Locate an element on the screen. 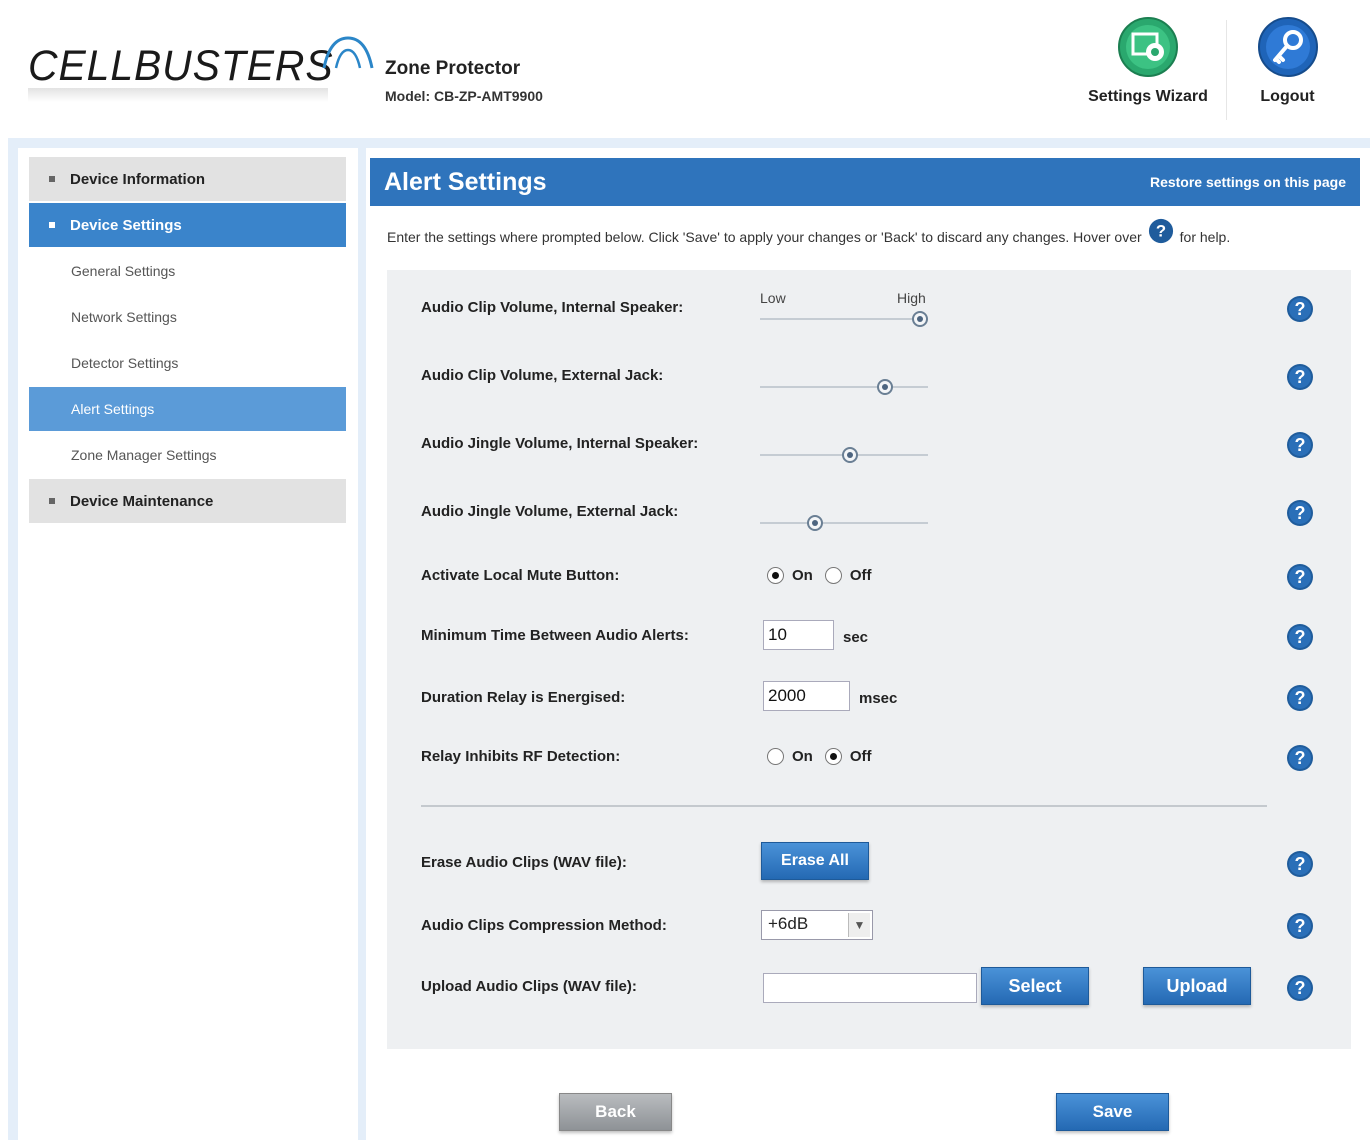  back-button: Back is located at coordinates (615, 1112).